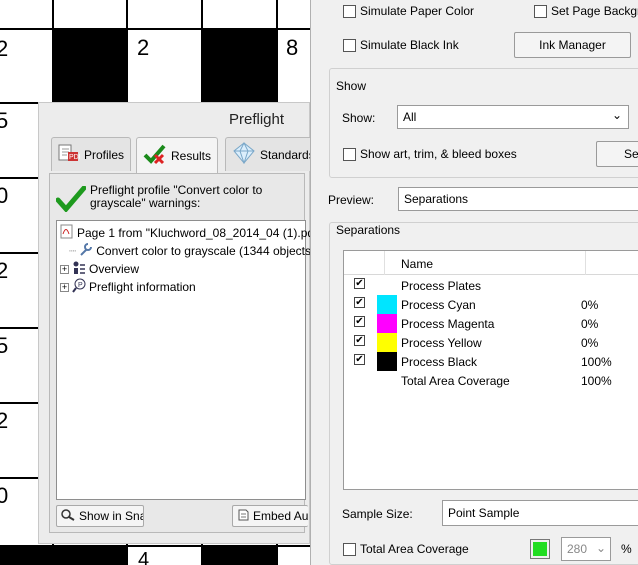  I want to click on simulate-black-ink-option: Simulate Black Ink, so click(401, 45).